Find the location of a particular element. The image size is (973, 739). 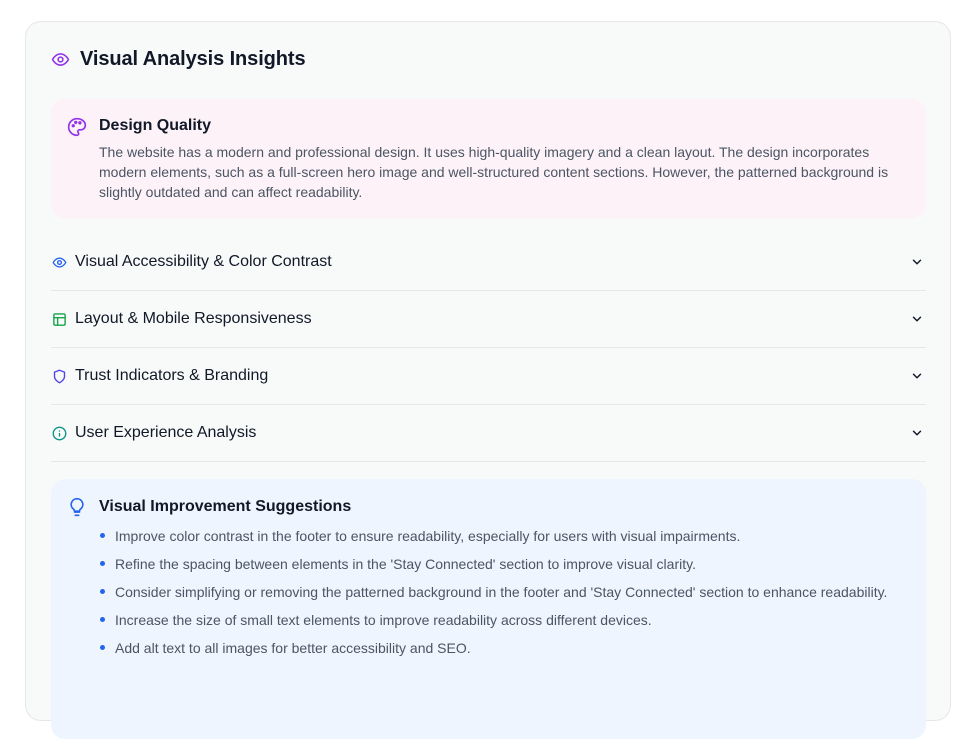

card-header: Visual Analysis Insights is located at coordinates (178, 59).